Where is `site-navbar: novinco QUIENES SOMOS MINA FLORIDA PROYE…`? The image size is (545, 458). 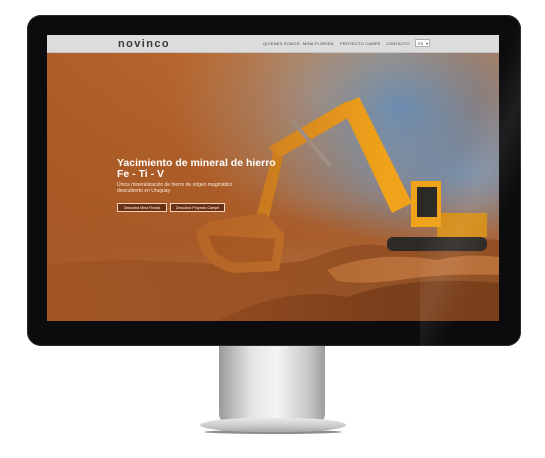 site-navbar: novinco QUIENES SOMOS MINA FLORIDA PROYE… is located at coordinates (273, 44).